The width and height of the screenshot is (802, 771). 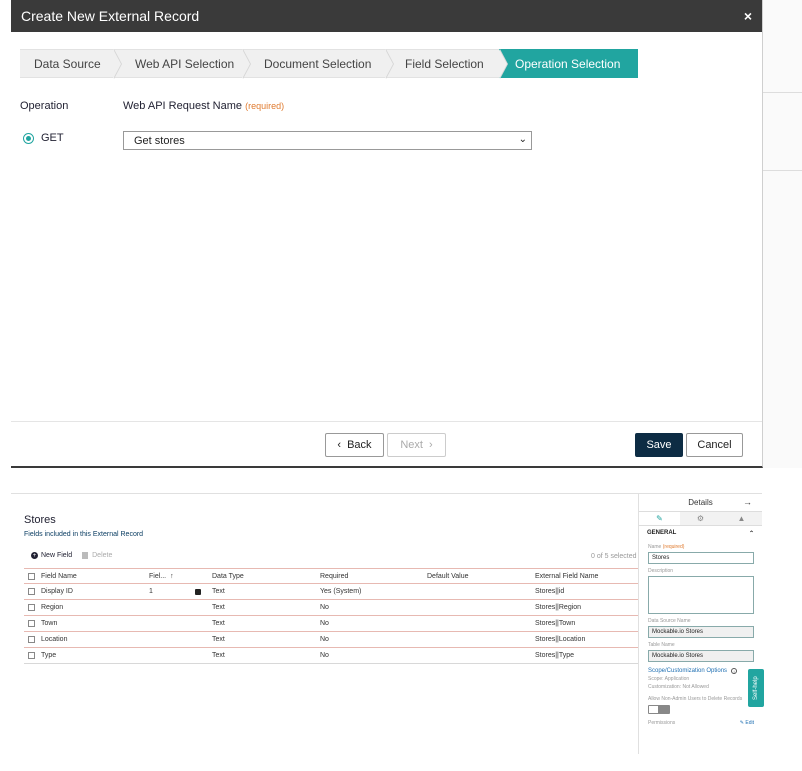 What do you see at coordinates (555, 655) in the screenshot?
I see `external-field-cell: Stores||Type` at bounding box center [555, 655].